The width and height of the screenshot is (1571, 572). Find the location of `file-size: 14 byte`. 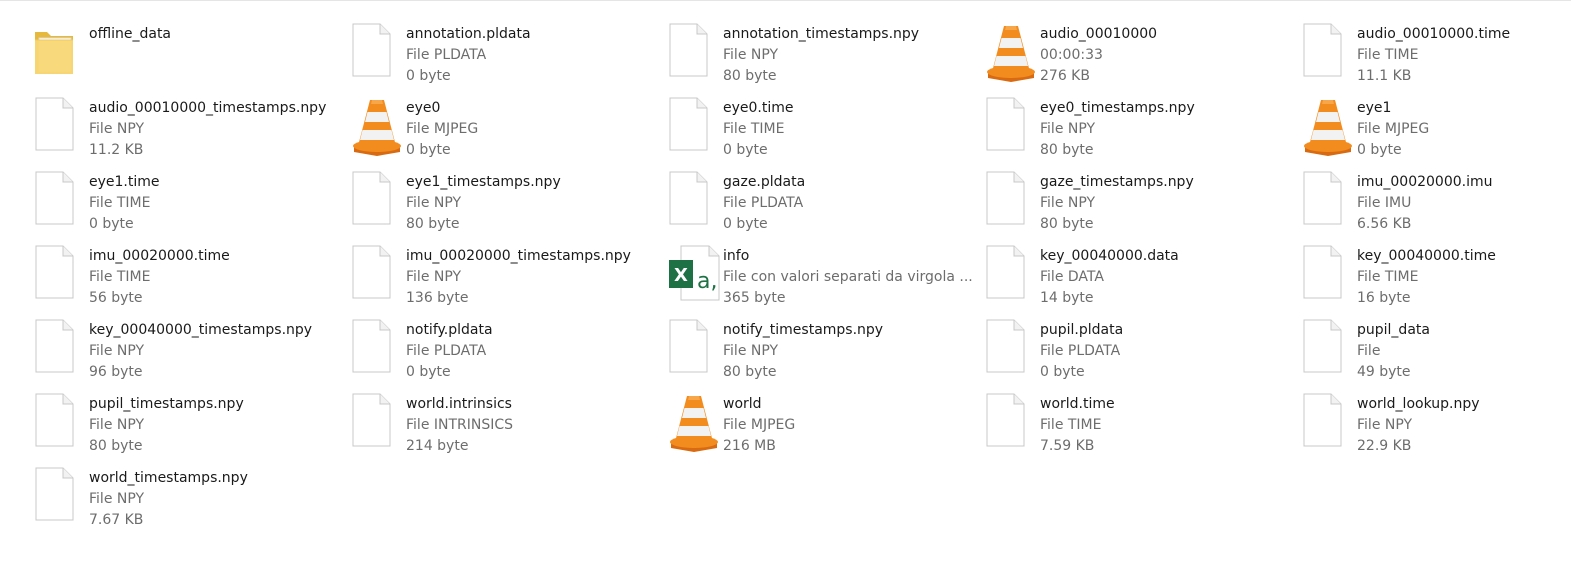

file-size: 14 byte is located at coordinates (1067, 298).